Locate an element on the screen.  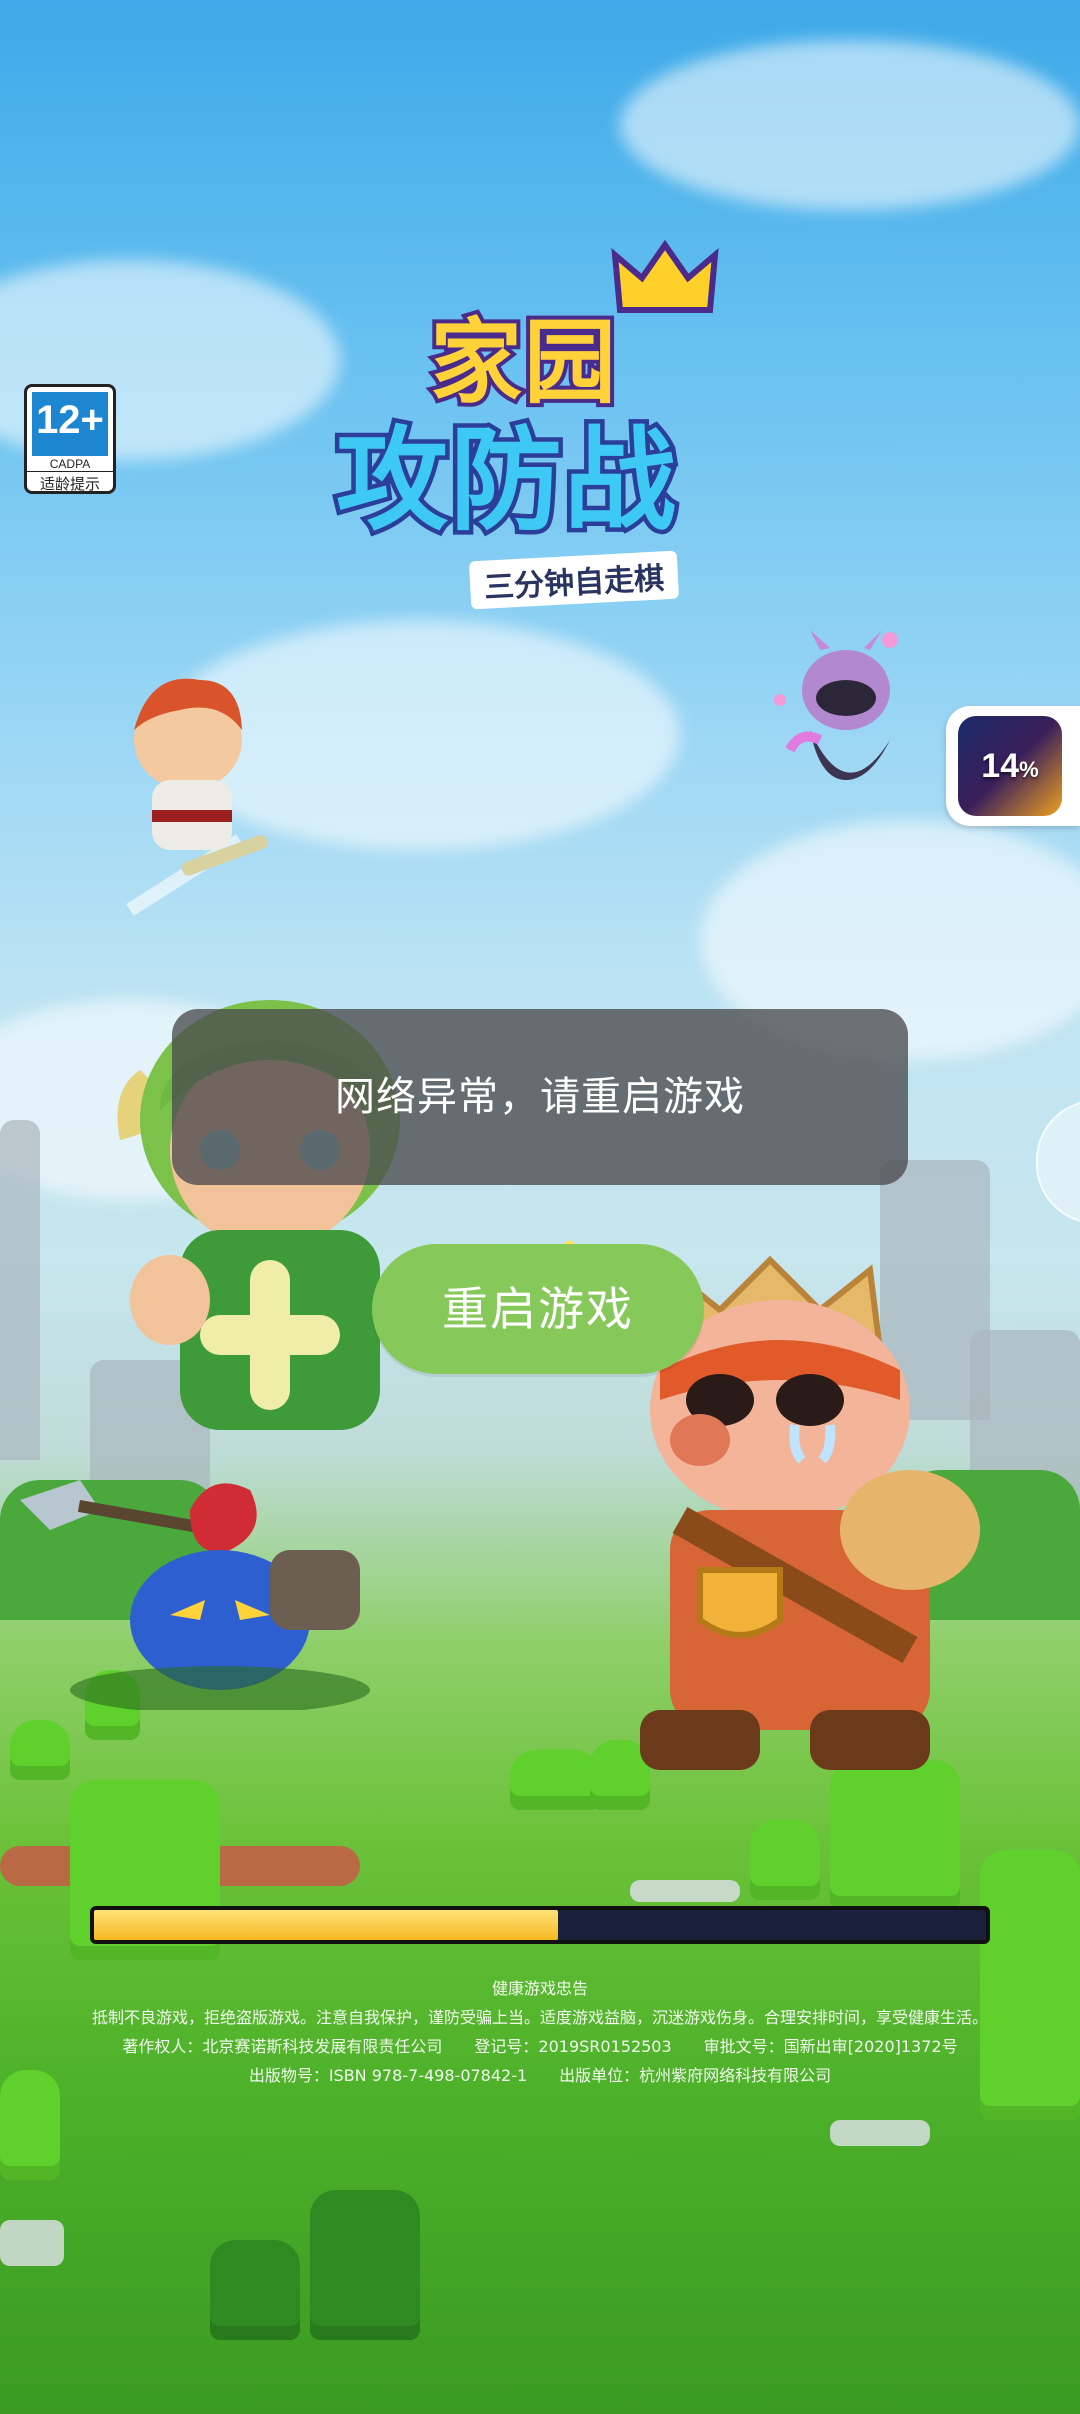
loading-progress-bar is located at coordinates (540, 1925).